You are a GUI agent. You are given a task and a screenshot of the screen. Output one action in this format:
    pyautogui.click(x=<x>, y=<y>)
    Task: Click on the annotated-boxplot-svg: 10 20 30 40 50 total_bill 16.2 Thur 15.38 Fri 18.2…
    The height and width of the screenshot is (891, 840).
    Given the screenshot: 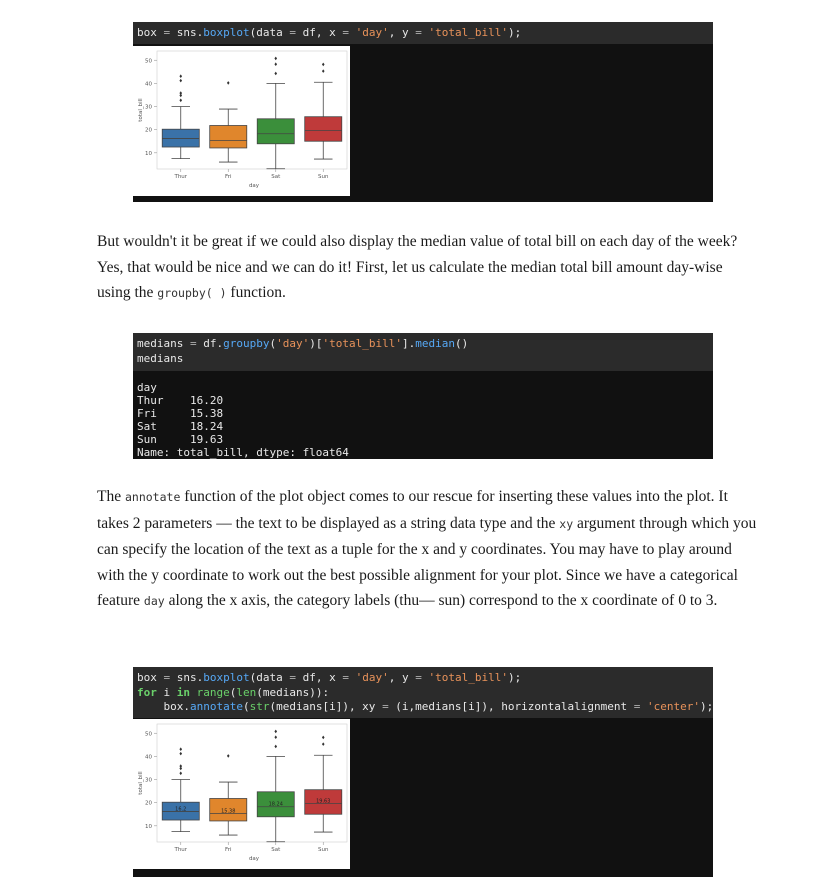 What is the action you would take?
    pyautogui.click(x=243, y=792)
    